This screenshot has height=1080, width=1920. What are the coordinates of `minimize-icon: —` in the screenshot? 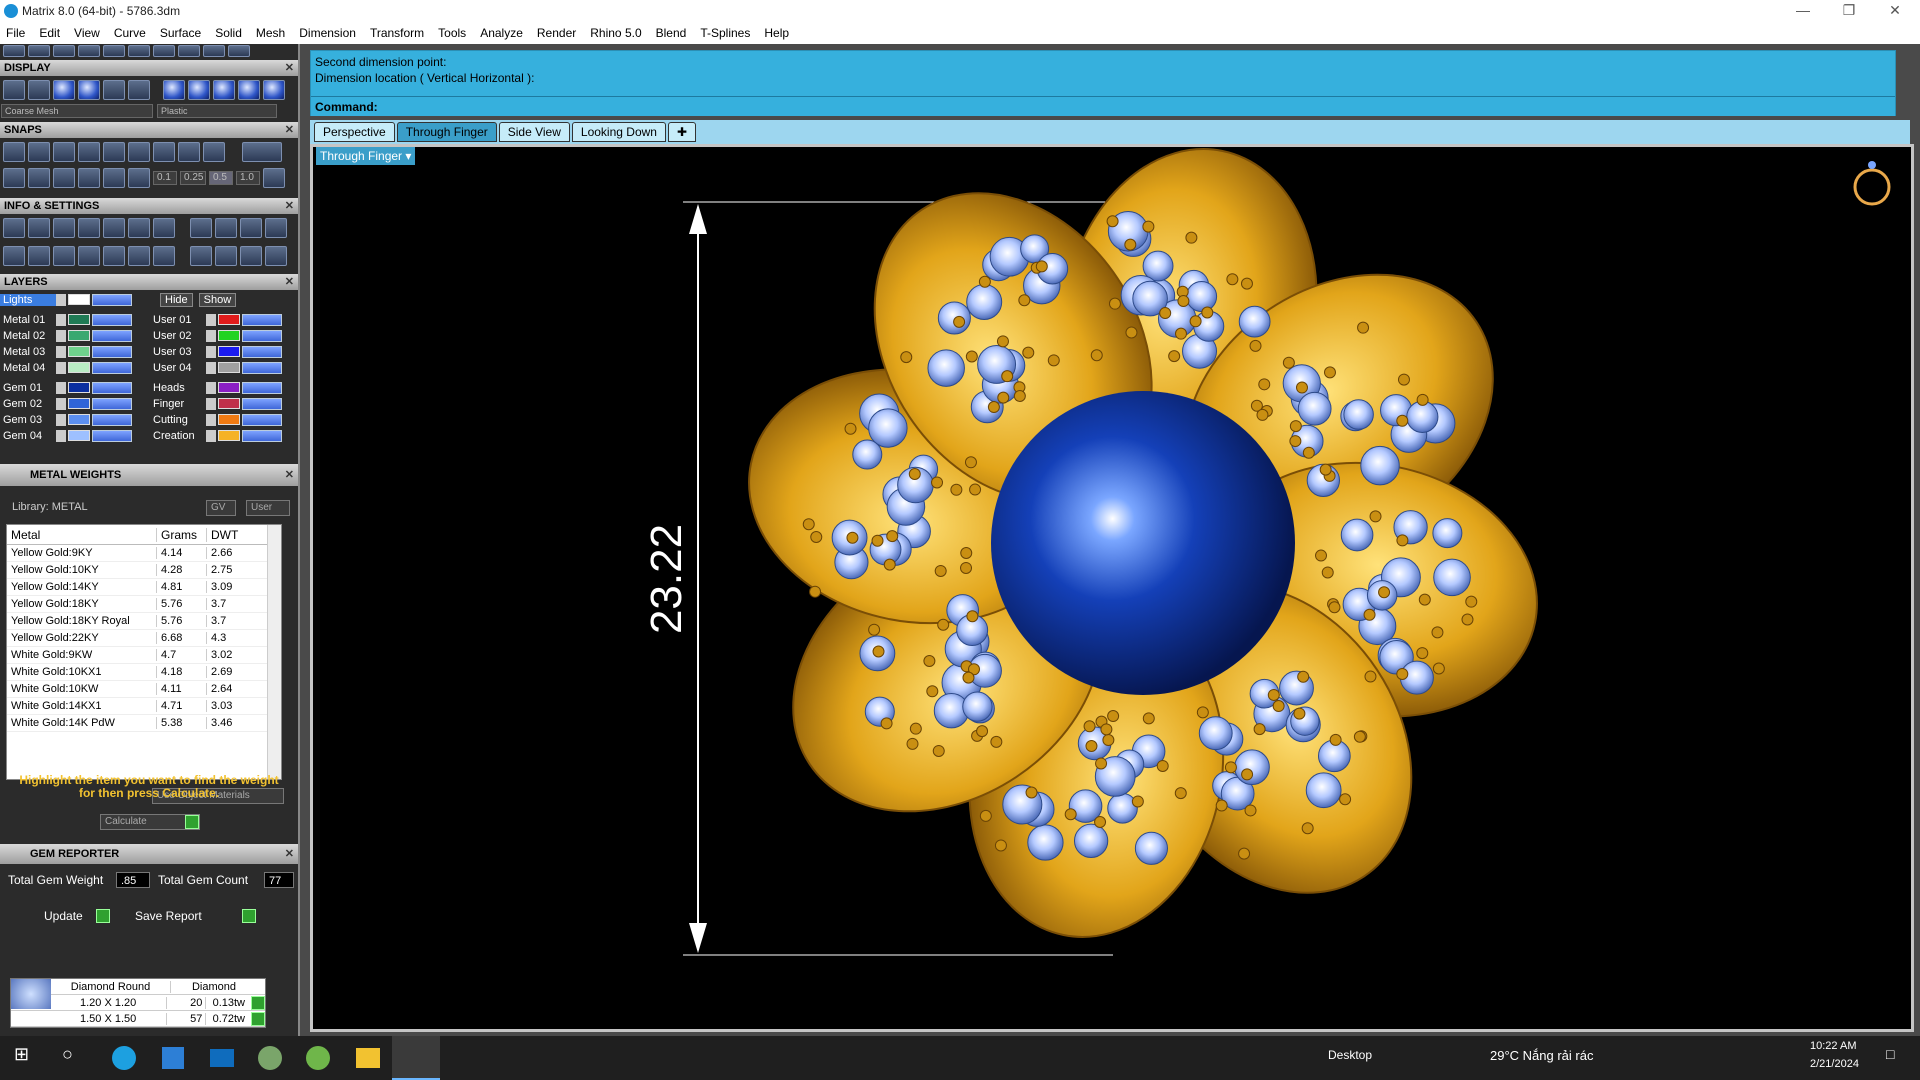 It's located at (1803, 11).